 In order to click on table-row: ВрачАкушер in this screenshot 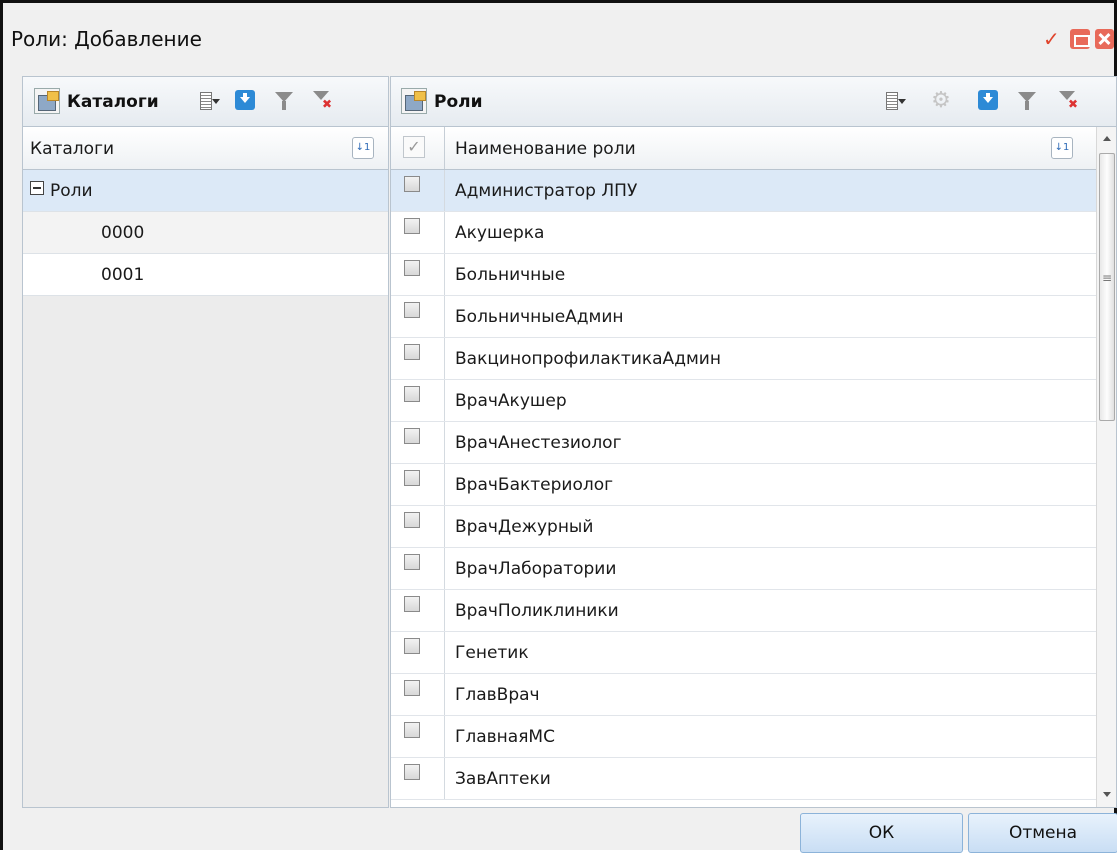, I will do `click(743, 401)`.